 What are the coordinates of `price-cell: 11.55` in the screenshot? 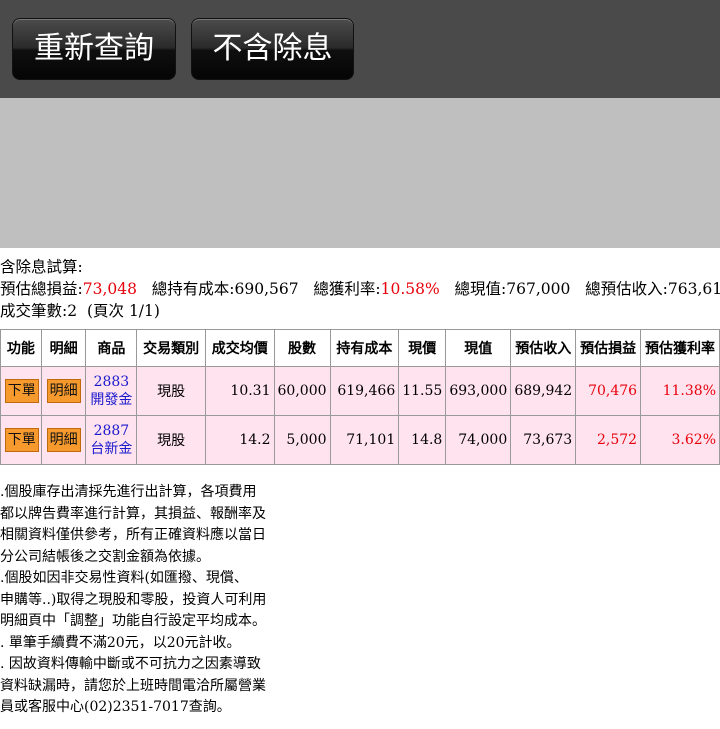 It's located at (422, 391).